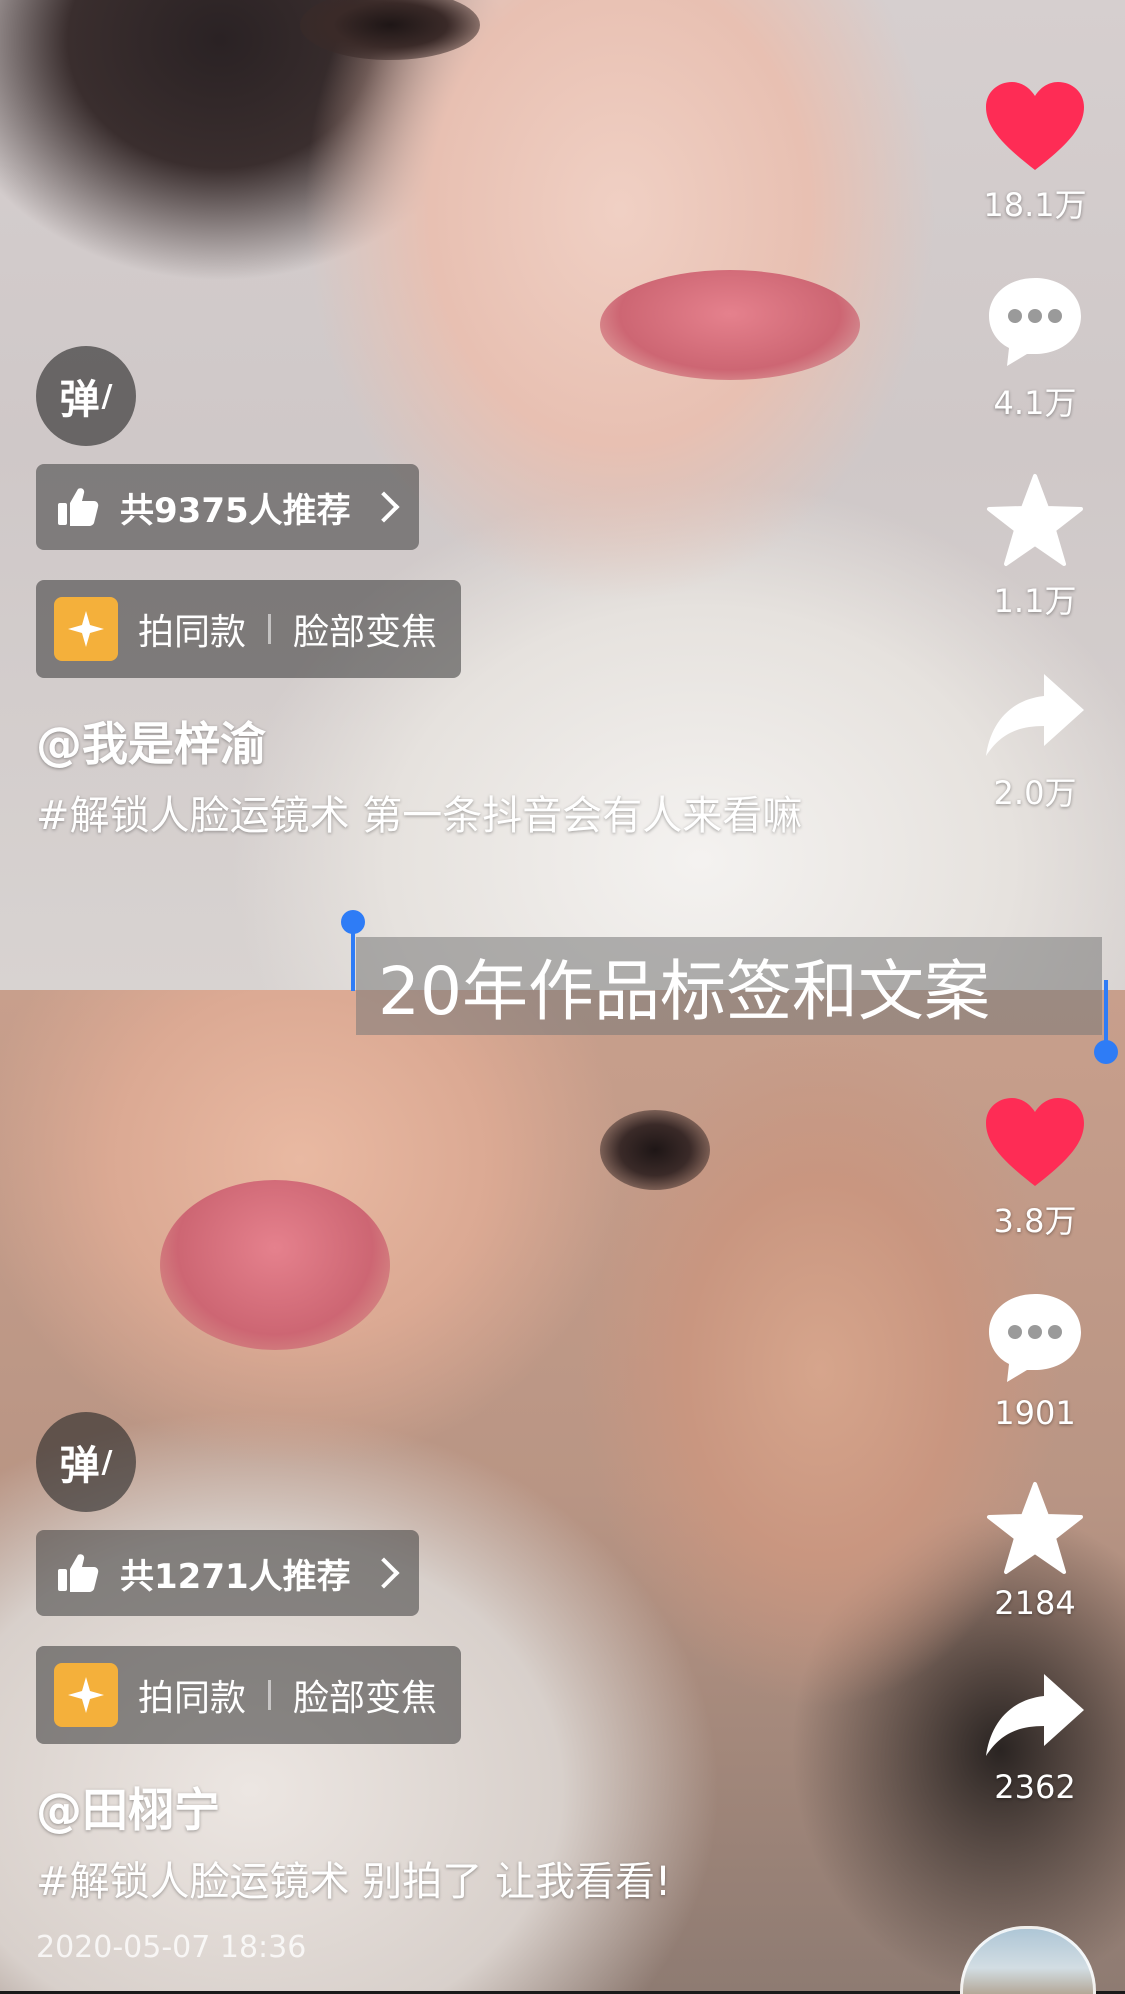 This screenshot has width=1125, height=1994. Describe the element at coordinates (1035, 447) in the screenshot. I see `action-column: 18.1万 4.1万 1.1万 2.0万` at that location.